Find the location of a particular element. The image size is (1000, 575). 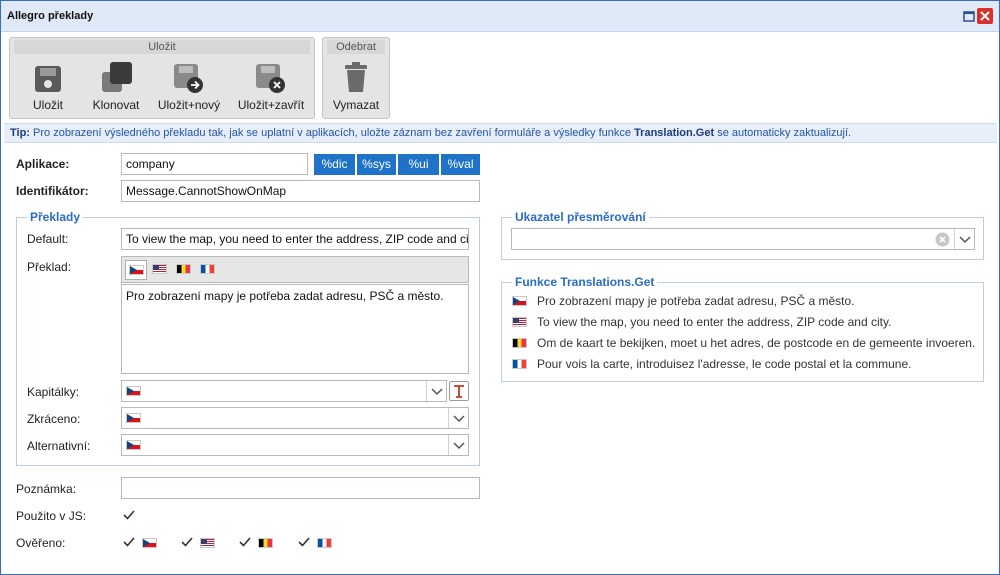

save-new-button: Uložit+nový is located at coordinates (189, 86).